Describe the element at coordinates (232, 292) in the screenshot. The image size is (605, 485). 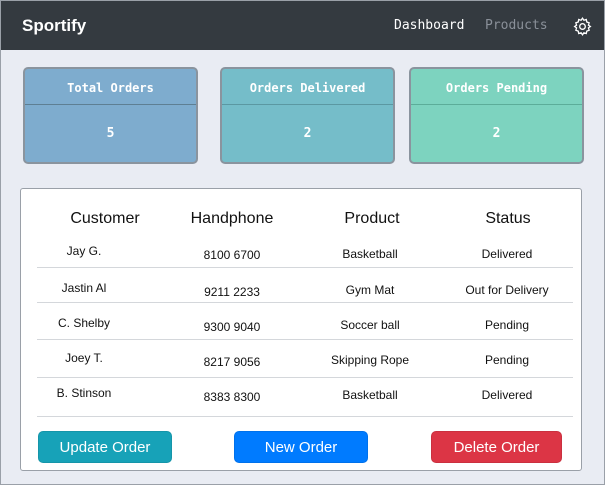
I see `cell-phone: 9211 2233` at that location.